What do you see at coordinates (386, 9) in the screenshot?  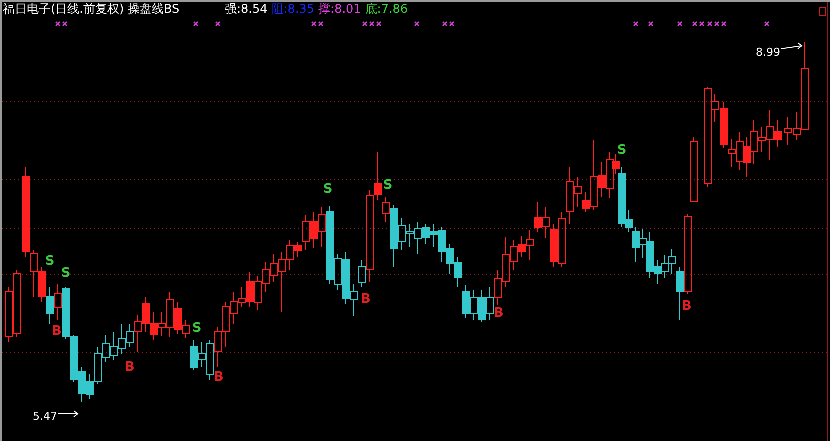 I see `indicator-value: 底:7.86` at bounding box center [386, 9].